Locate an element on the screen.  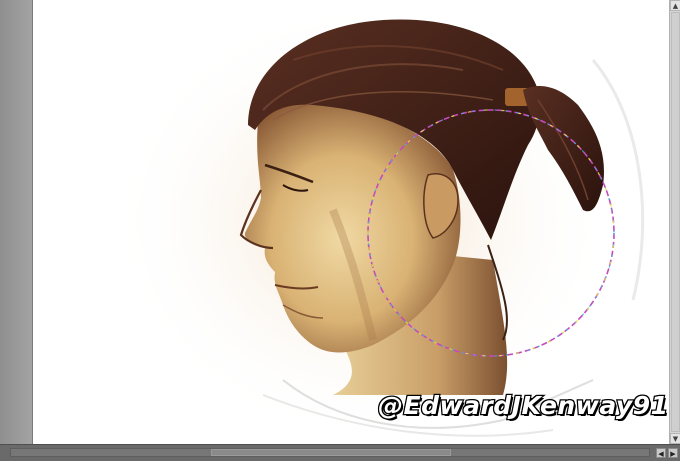
vertical-scroll-thumb is located at coordinates (675, 222).